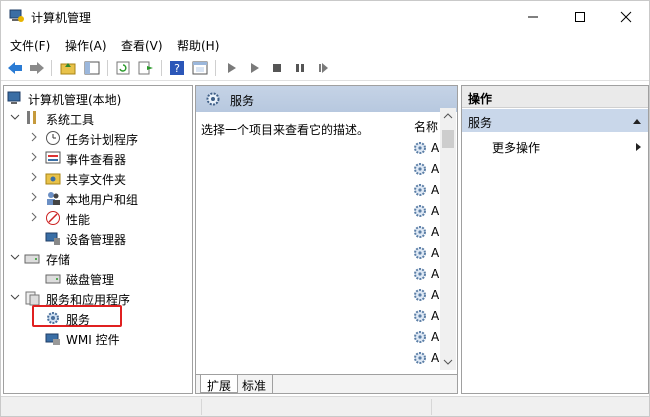 The height and width of the screenshot is (417, 650). What do you see at coordinates (637, 121) in the screenshot?
I see `collapse-up-triangle-icon` at bounding box center [637, 121].